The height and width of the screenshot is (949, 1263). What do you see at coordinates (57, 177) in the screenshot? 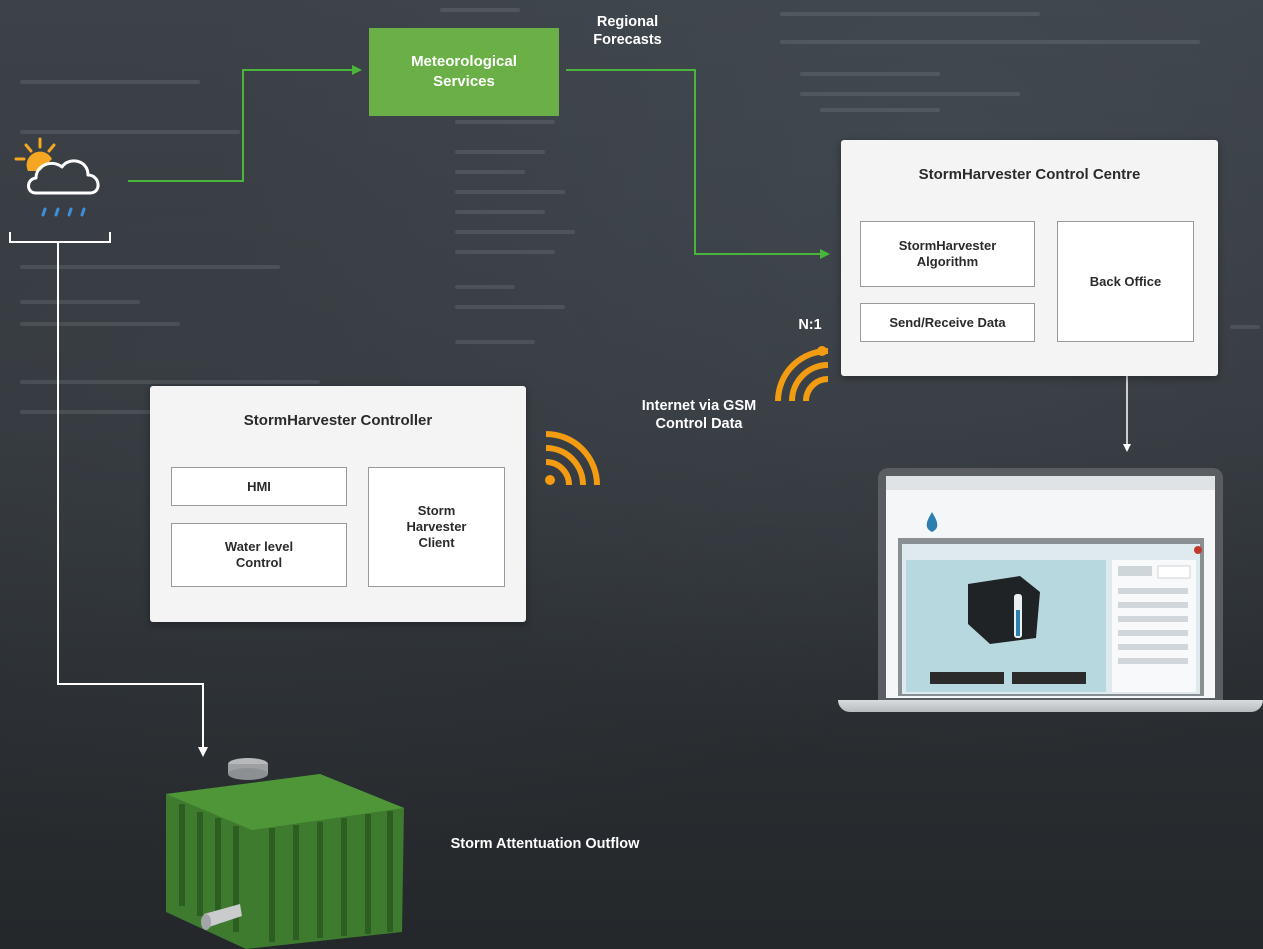
I see `weather-cloud-icon` at bounding box center [57, 177].